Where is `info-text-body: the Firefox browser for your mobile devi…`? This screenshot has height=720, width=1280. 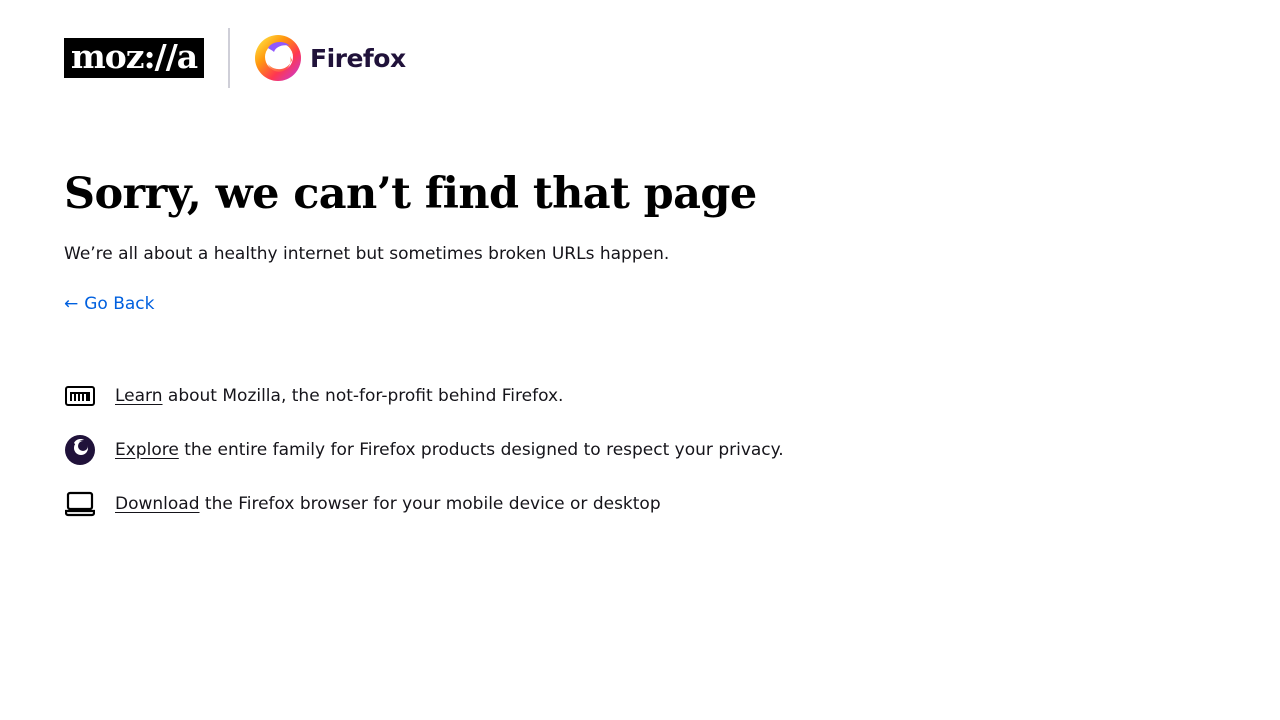
info-text-body: the Firefox browser for your mobile devi… is located at coordinates (430, 504).